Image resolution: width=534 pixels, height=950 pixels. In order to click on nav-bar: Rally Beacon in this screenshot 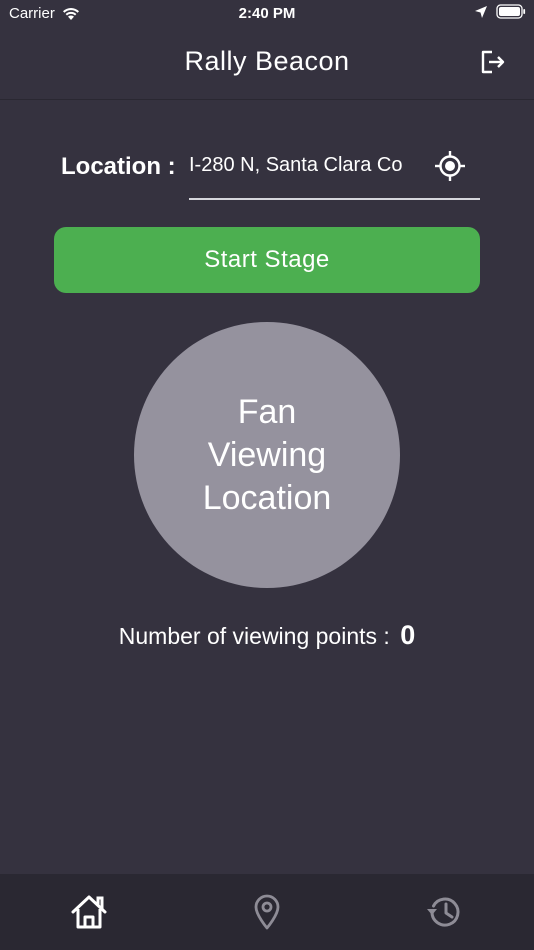, I will do `click(267, 64)`.